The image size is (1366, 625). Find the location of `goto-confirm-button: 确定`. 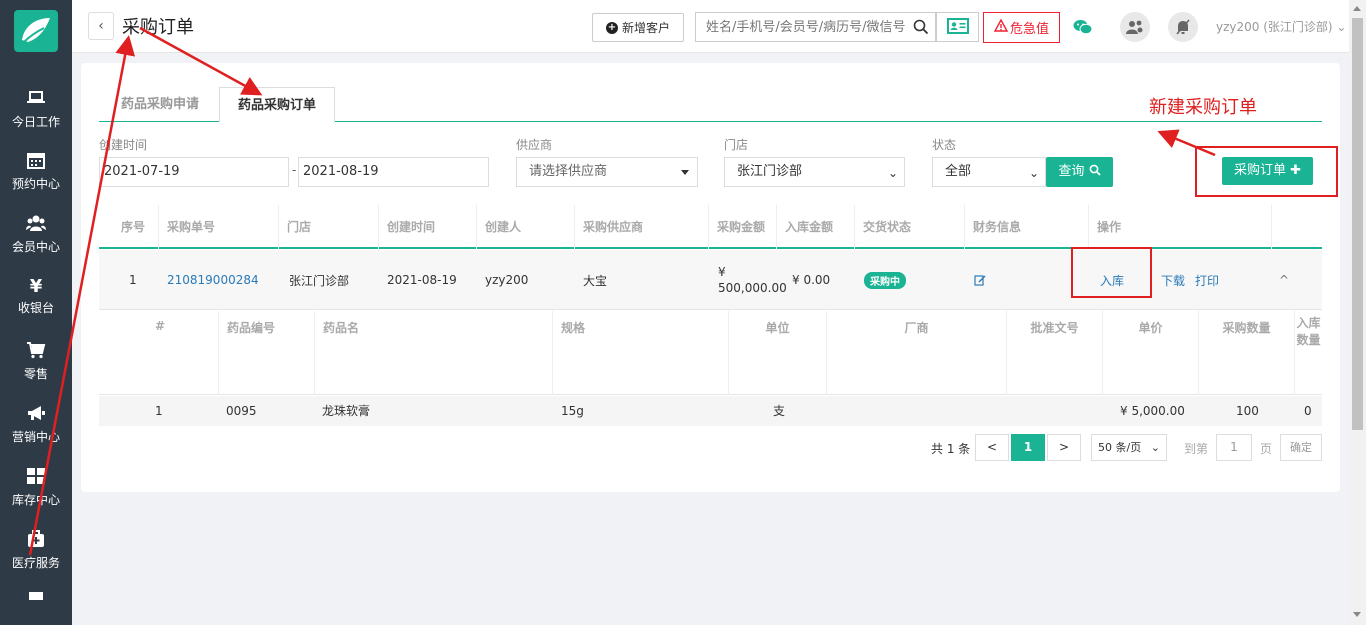

goto-confirm-button: 确定 is located at coordinates (1301, 447).